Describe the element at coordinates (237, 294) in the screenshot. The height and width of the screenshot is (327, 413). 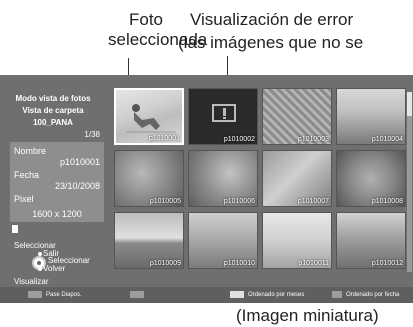
I see `yellow-key-icon` at that location.